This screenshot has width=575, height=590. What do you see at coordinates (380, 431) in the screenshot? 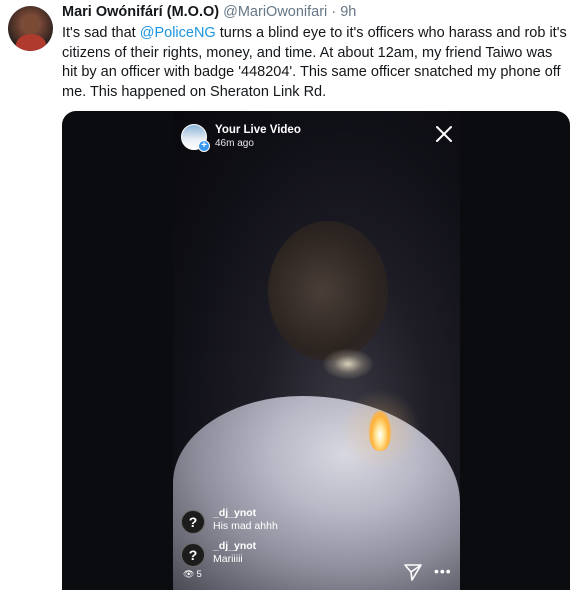
I see `video-candle-flame` at bounding box center [380, 431].